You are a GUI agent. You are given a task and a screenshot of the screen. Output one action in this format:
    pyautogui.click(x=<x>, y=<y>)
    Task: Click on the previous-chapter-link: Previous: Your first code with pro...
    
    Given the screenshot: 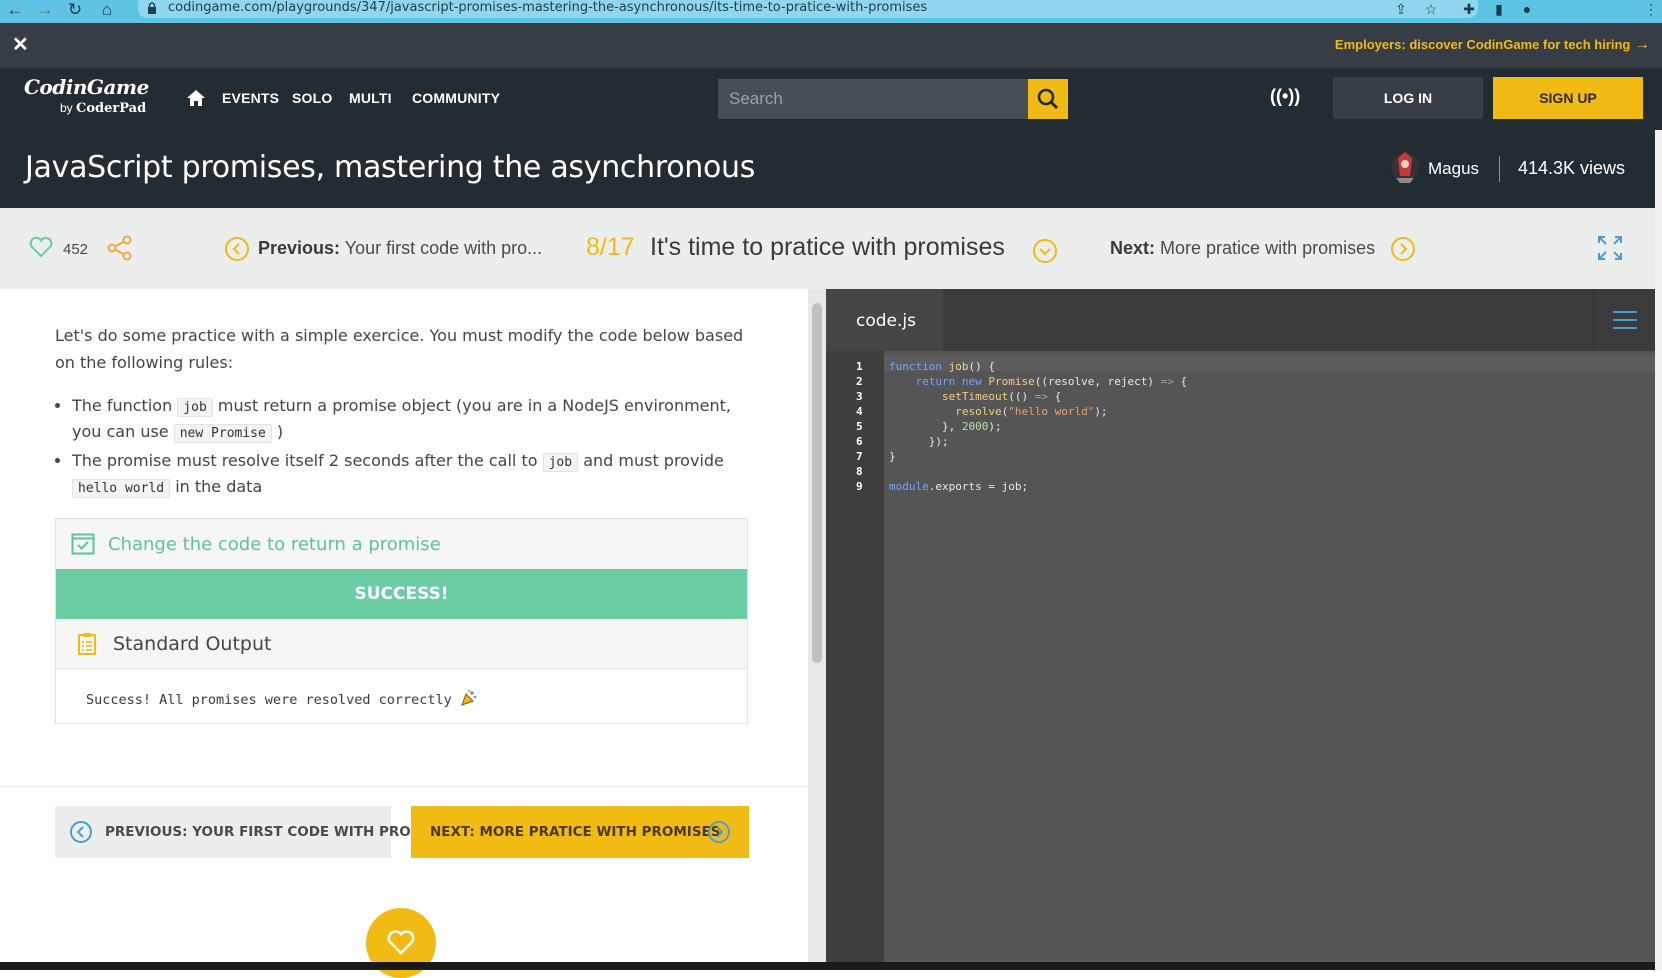 What is the action you would take?
    pyautogui.click(x=400, y=248)
    